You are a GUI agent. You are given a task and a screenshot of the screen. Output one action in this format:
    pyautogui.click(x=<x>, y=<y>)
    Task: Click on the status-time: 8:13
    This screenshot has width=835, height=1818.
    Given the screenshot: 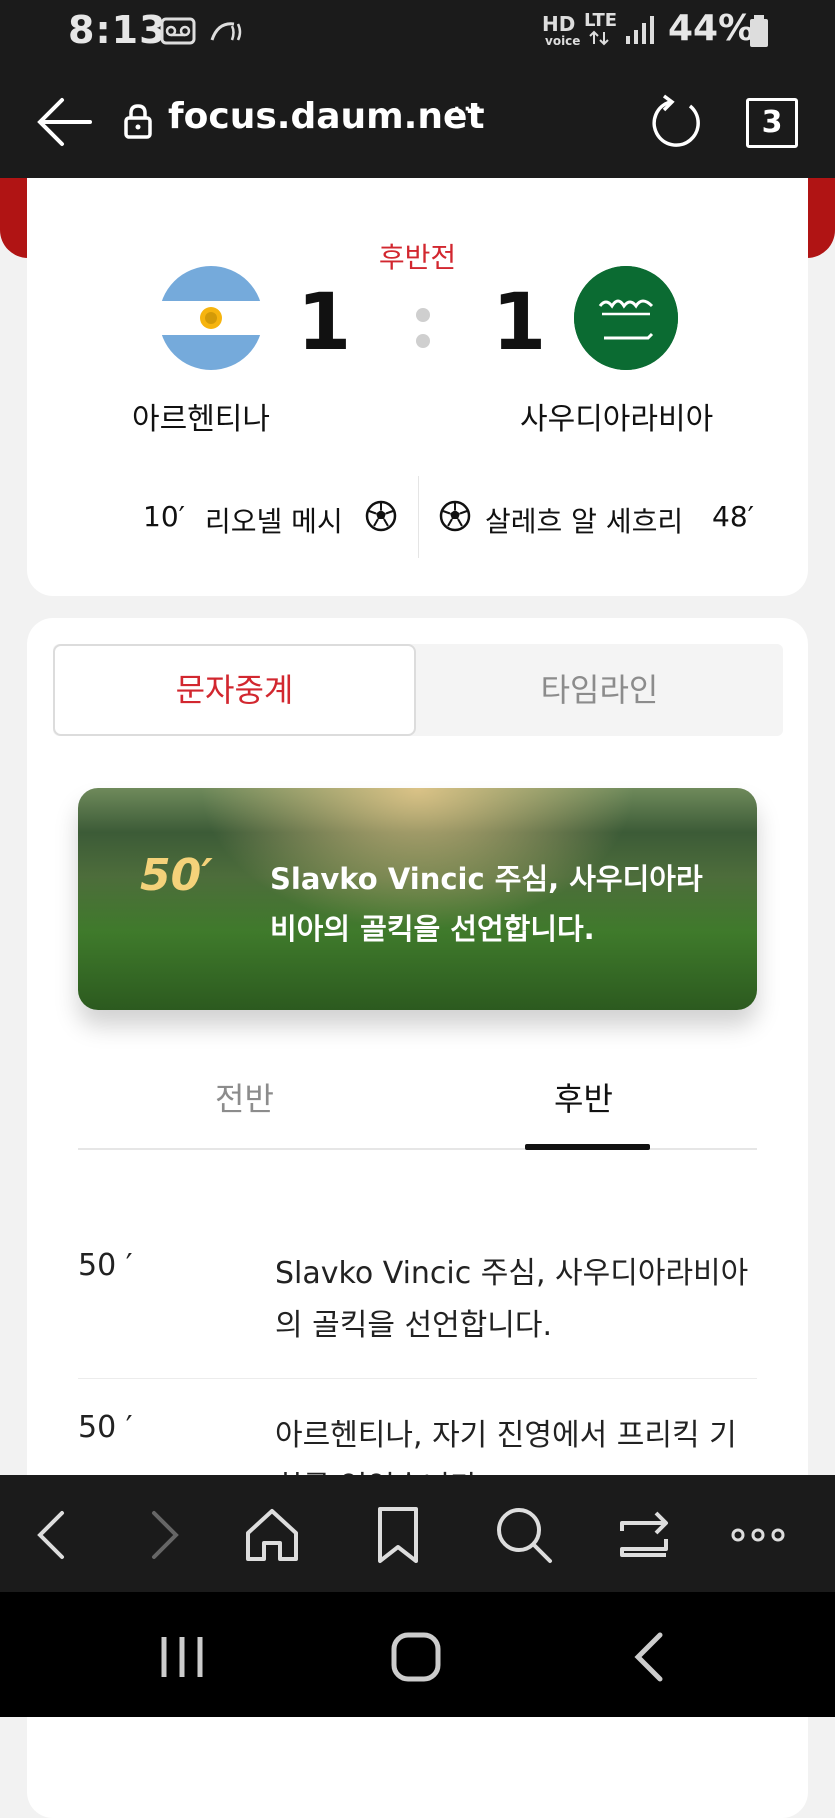 What is the action you would take?
    pyautogui.click(x=117, y=30)
    